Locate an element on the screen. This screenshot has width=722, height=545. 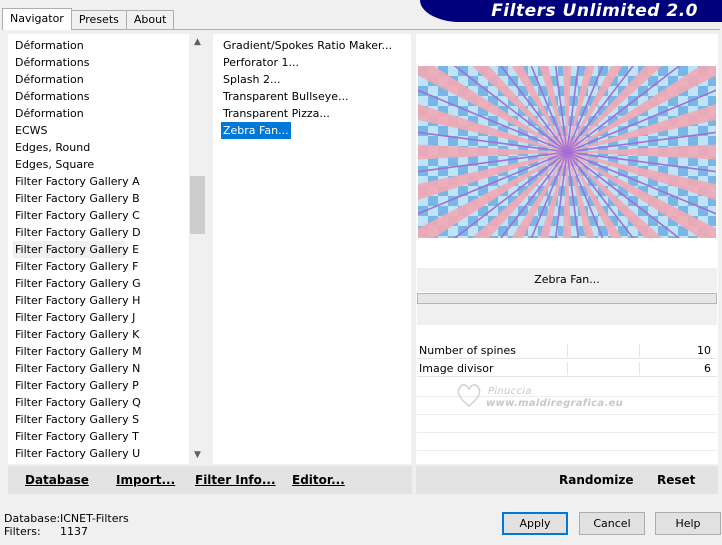
category-item: Filter Factory Gallery V is located at coordinates (100, 463).